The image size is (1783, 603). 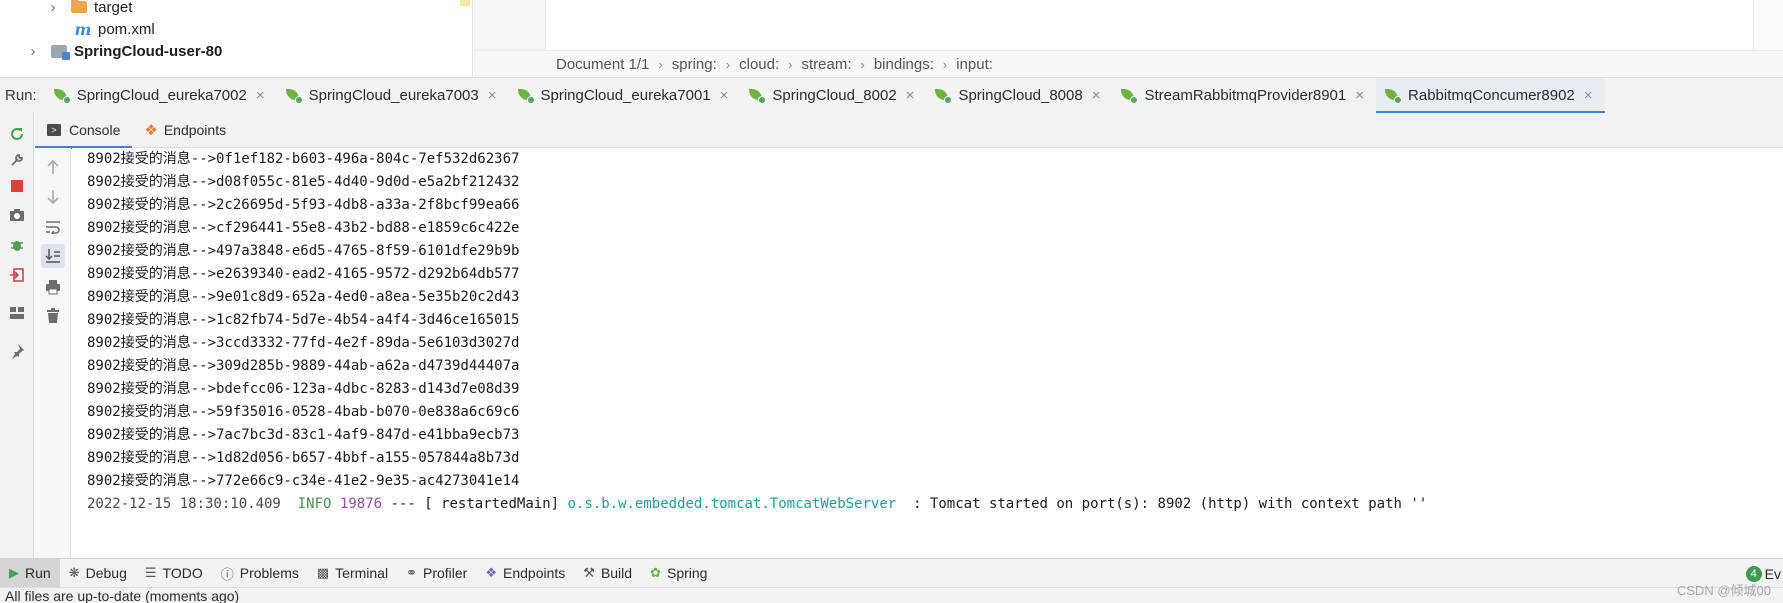 What do you see at coordinates (113, 8) in the screenshot?
I see `tree-item-label: target` at bounding box center [113, 8].